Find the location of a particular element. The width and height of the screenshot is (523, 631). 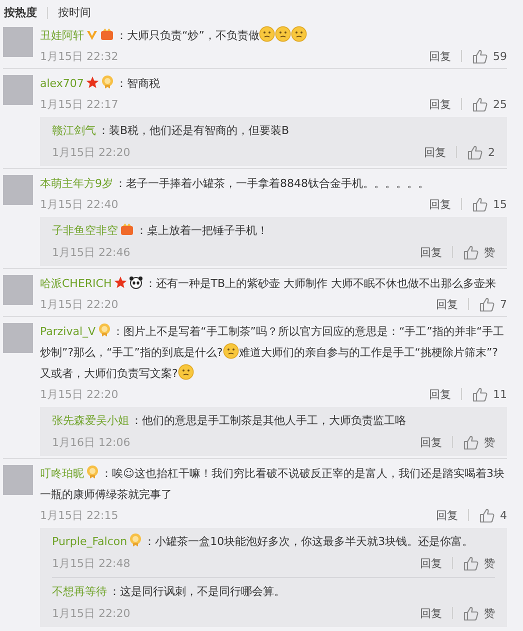

sort-tab: 按热度 is located at coordinates (20, 12).